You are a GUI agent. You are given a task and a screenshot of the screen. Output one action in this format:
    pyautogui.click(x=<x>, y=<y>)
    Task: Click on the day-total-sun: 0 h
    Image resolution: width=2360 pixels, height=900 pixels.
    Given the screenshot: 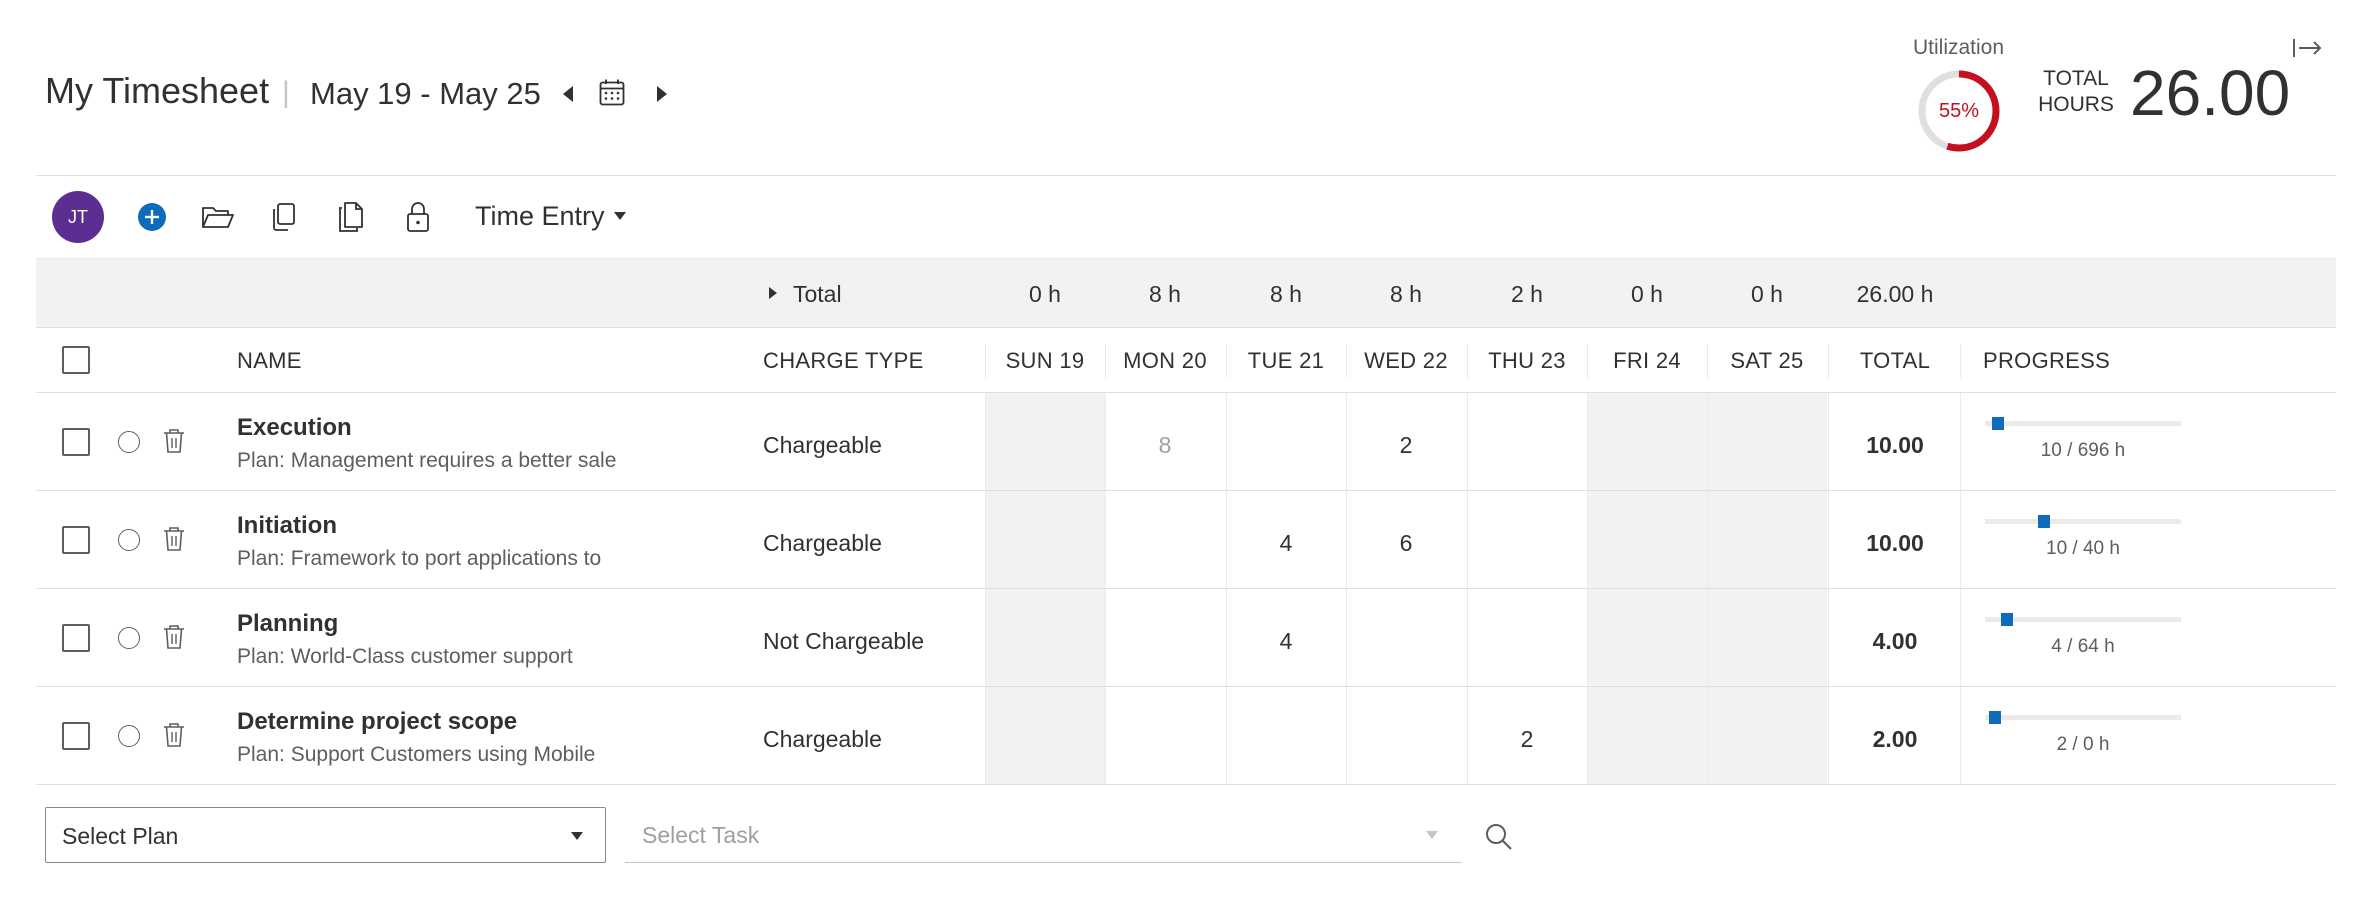 What is the action you would take?
    pyautogui.click(x=1045, y=294)
    